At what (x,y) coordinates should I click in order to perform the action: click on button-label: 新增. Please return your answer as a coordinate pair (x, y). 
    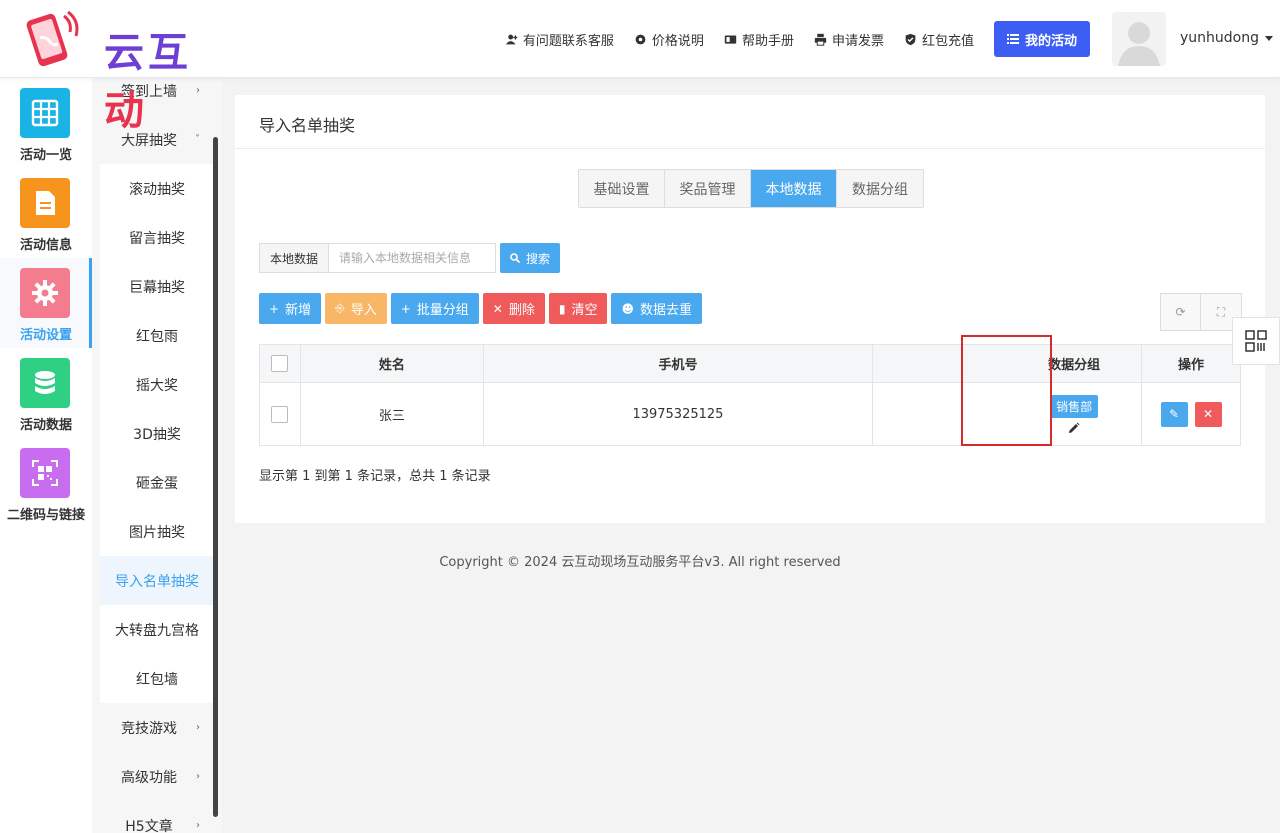
    Looking at the image, I should click on (298, 310).